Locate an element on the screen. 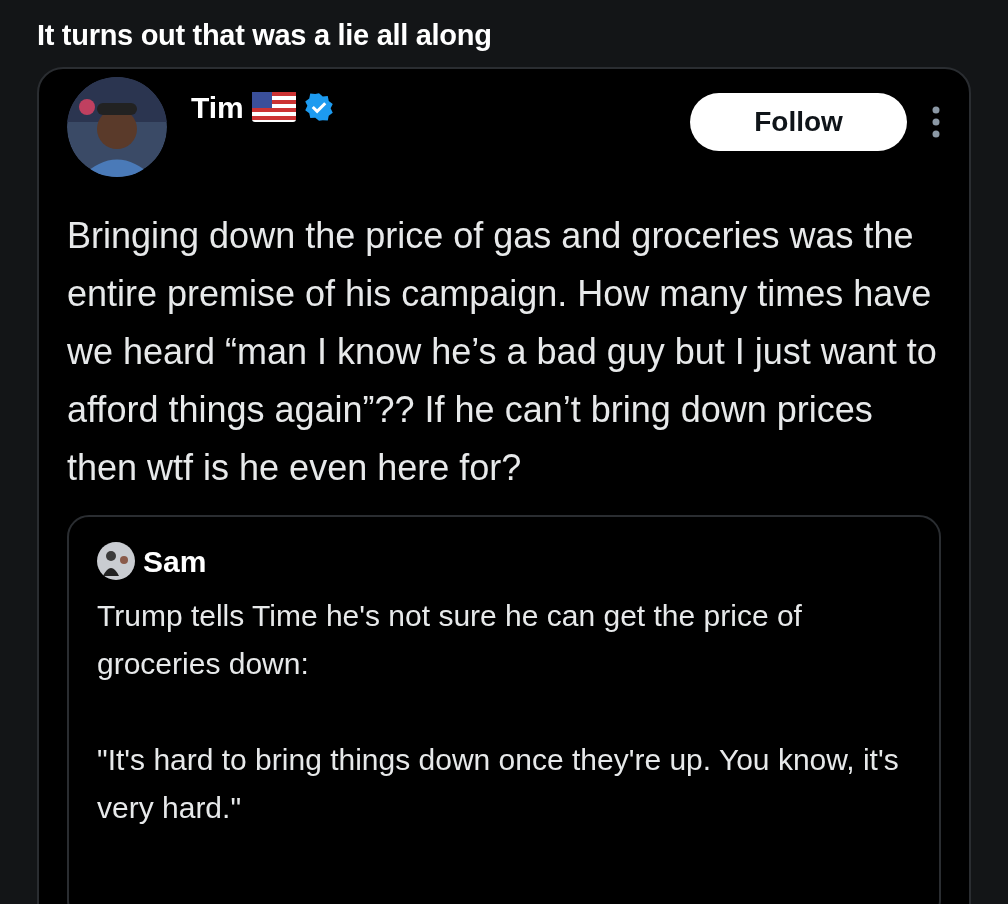  quoted-author-name: Sam is located at coordinates (175, 561).